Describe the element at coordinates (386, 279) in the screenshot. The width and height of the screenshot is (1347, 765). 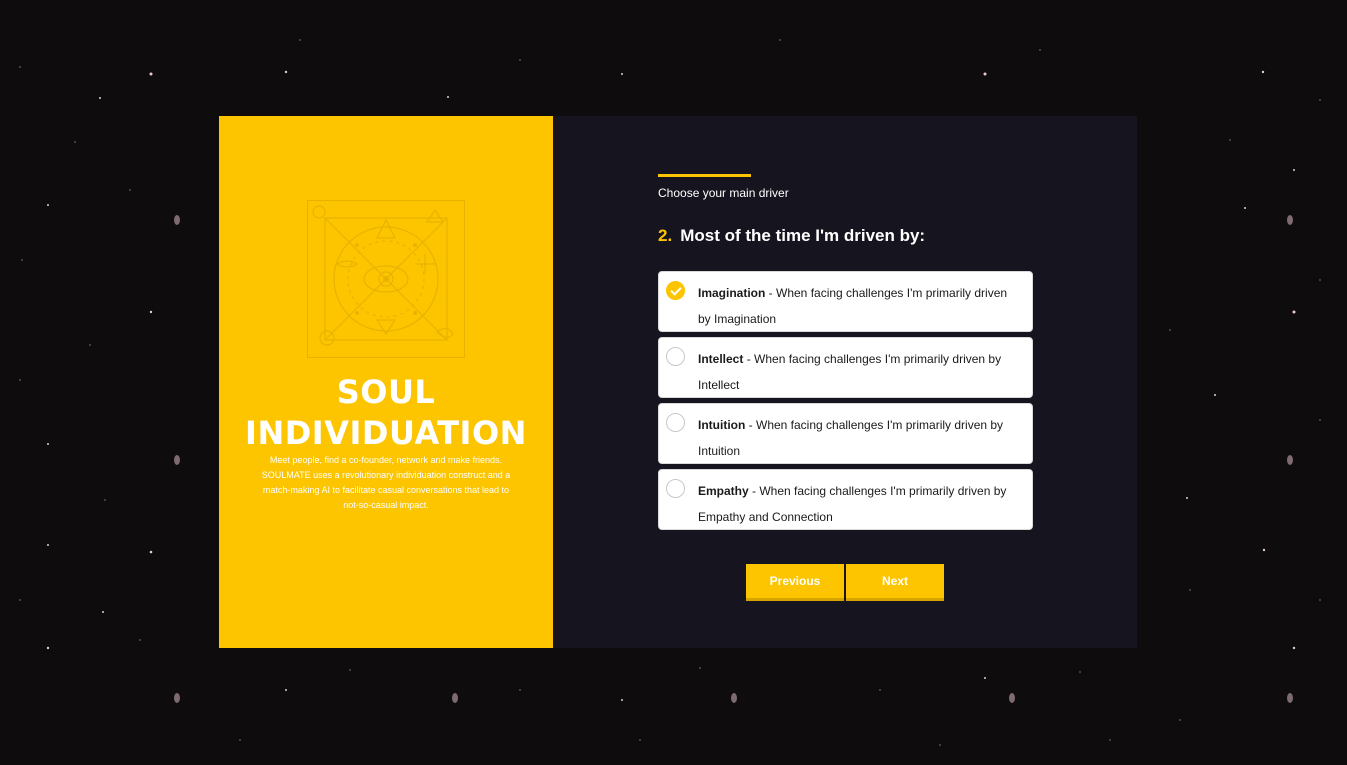
I see `soul-emblem-icon` at that location.